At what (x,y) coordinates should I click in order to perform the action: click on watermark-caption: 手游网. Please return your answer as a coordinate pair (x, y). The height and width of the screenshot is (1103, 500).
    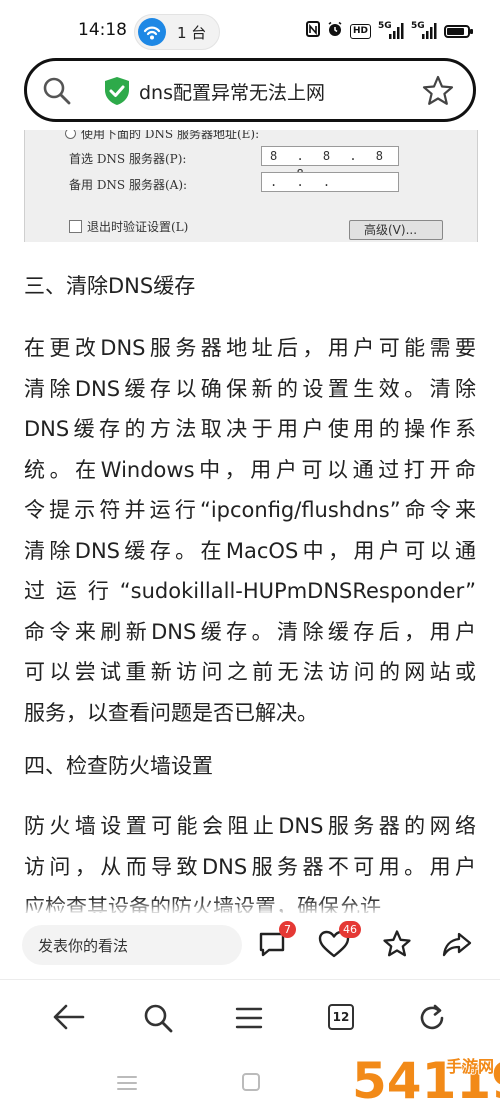
    Looking at the image, I should click on (470, 1066).